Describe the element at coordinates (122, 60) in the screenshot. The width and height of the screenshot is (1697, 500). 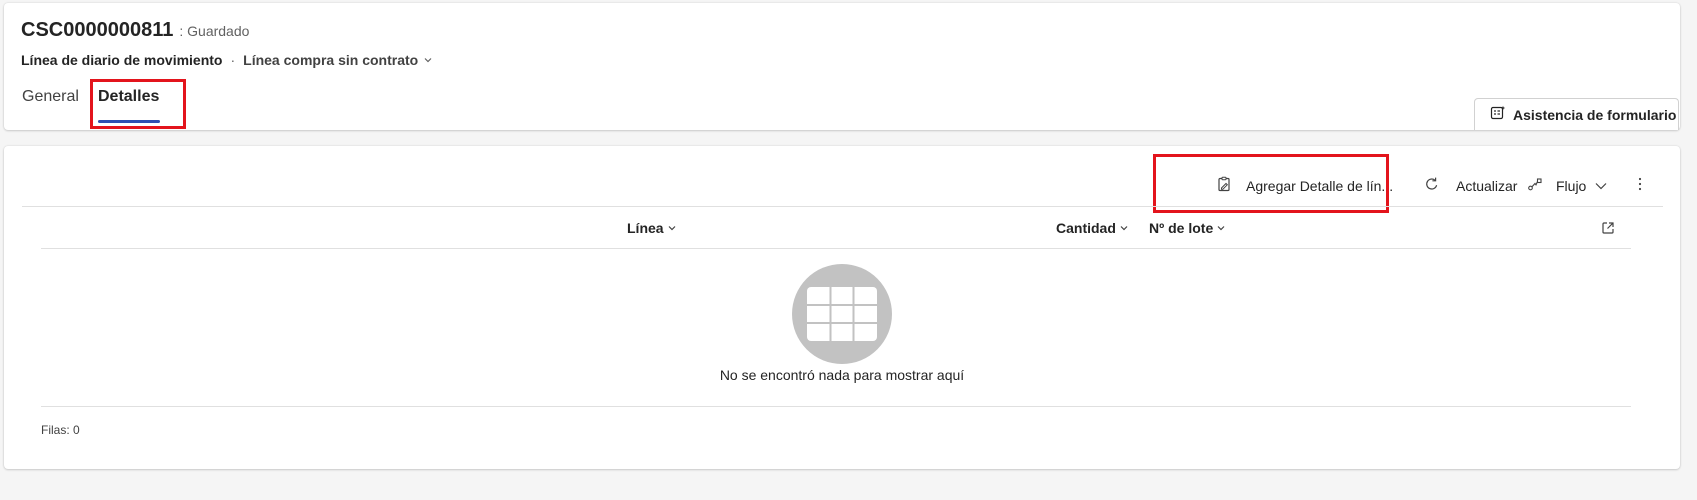
I see `entity-name: Línea de diario de movimiento` at that location.